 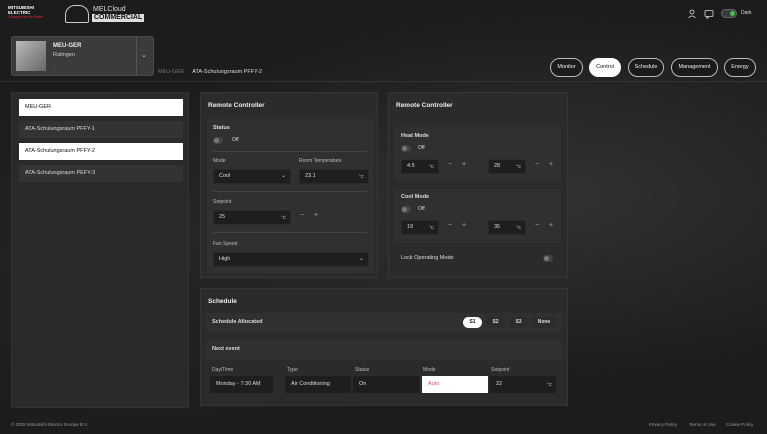 I want to click on schedule-chip-none: None, so click(x=544, y=322).